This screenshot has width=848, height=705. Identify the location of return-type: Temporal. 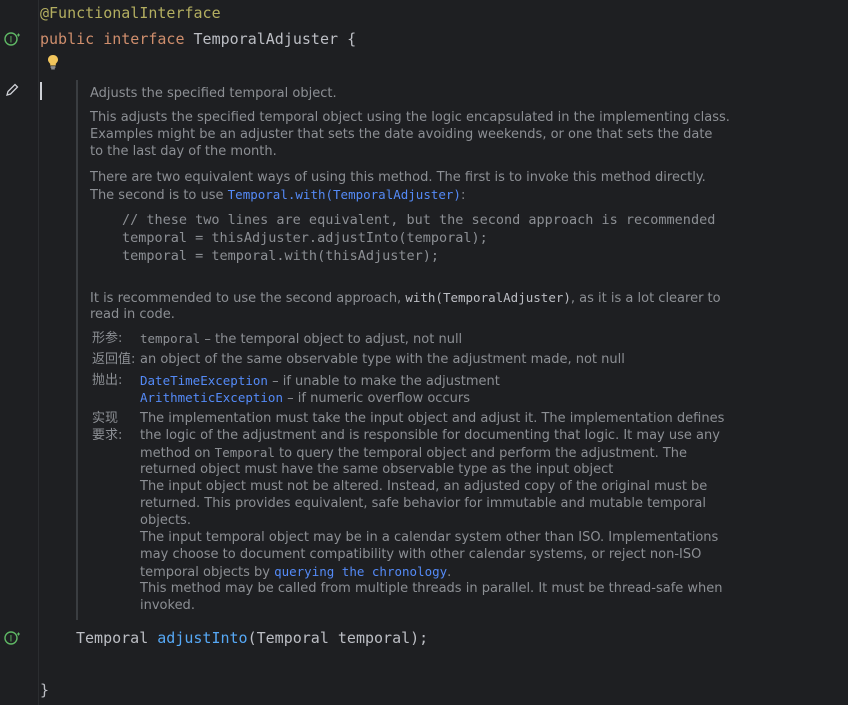
(112, 638).